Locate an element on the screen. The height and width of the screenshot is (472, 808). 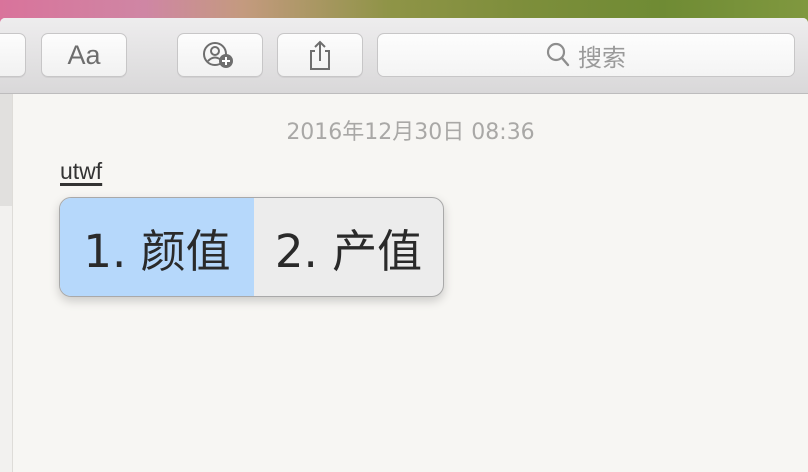
ime-candidate-window: 1. 颜值 2. 产值 is located at coordinates (251, 247).